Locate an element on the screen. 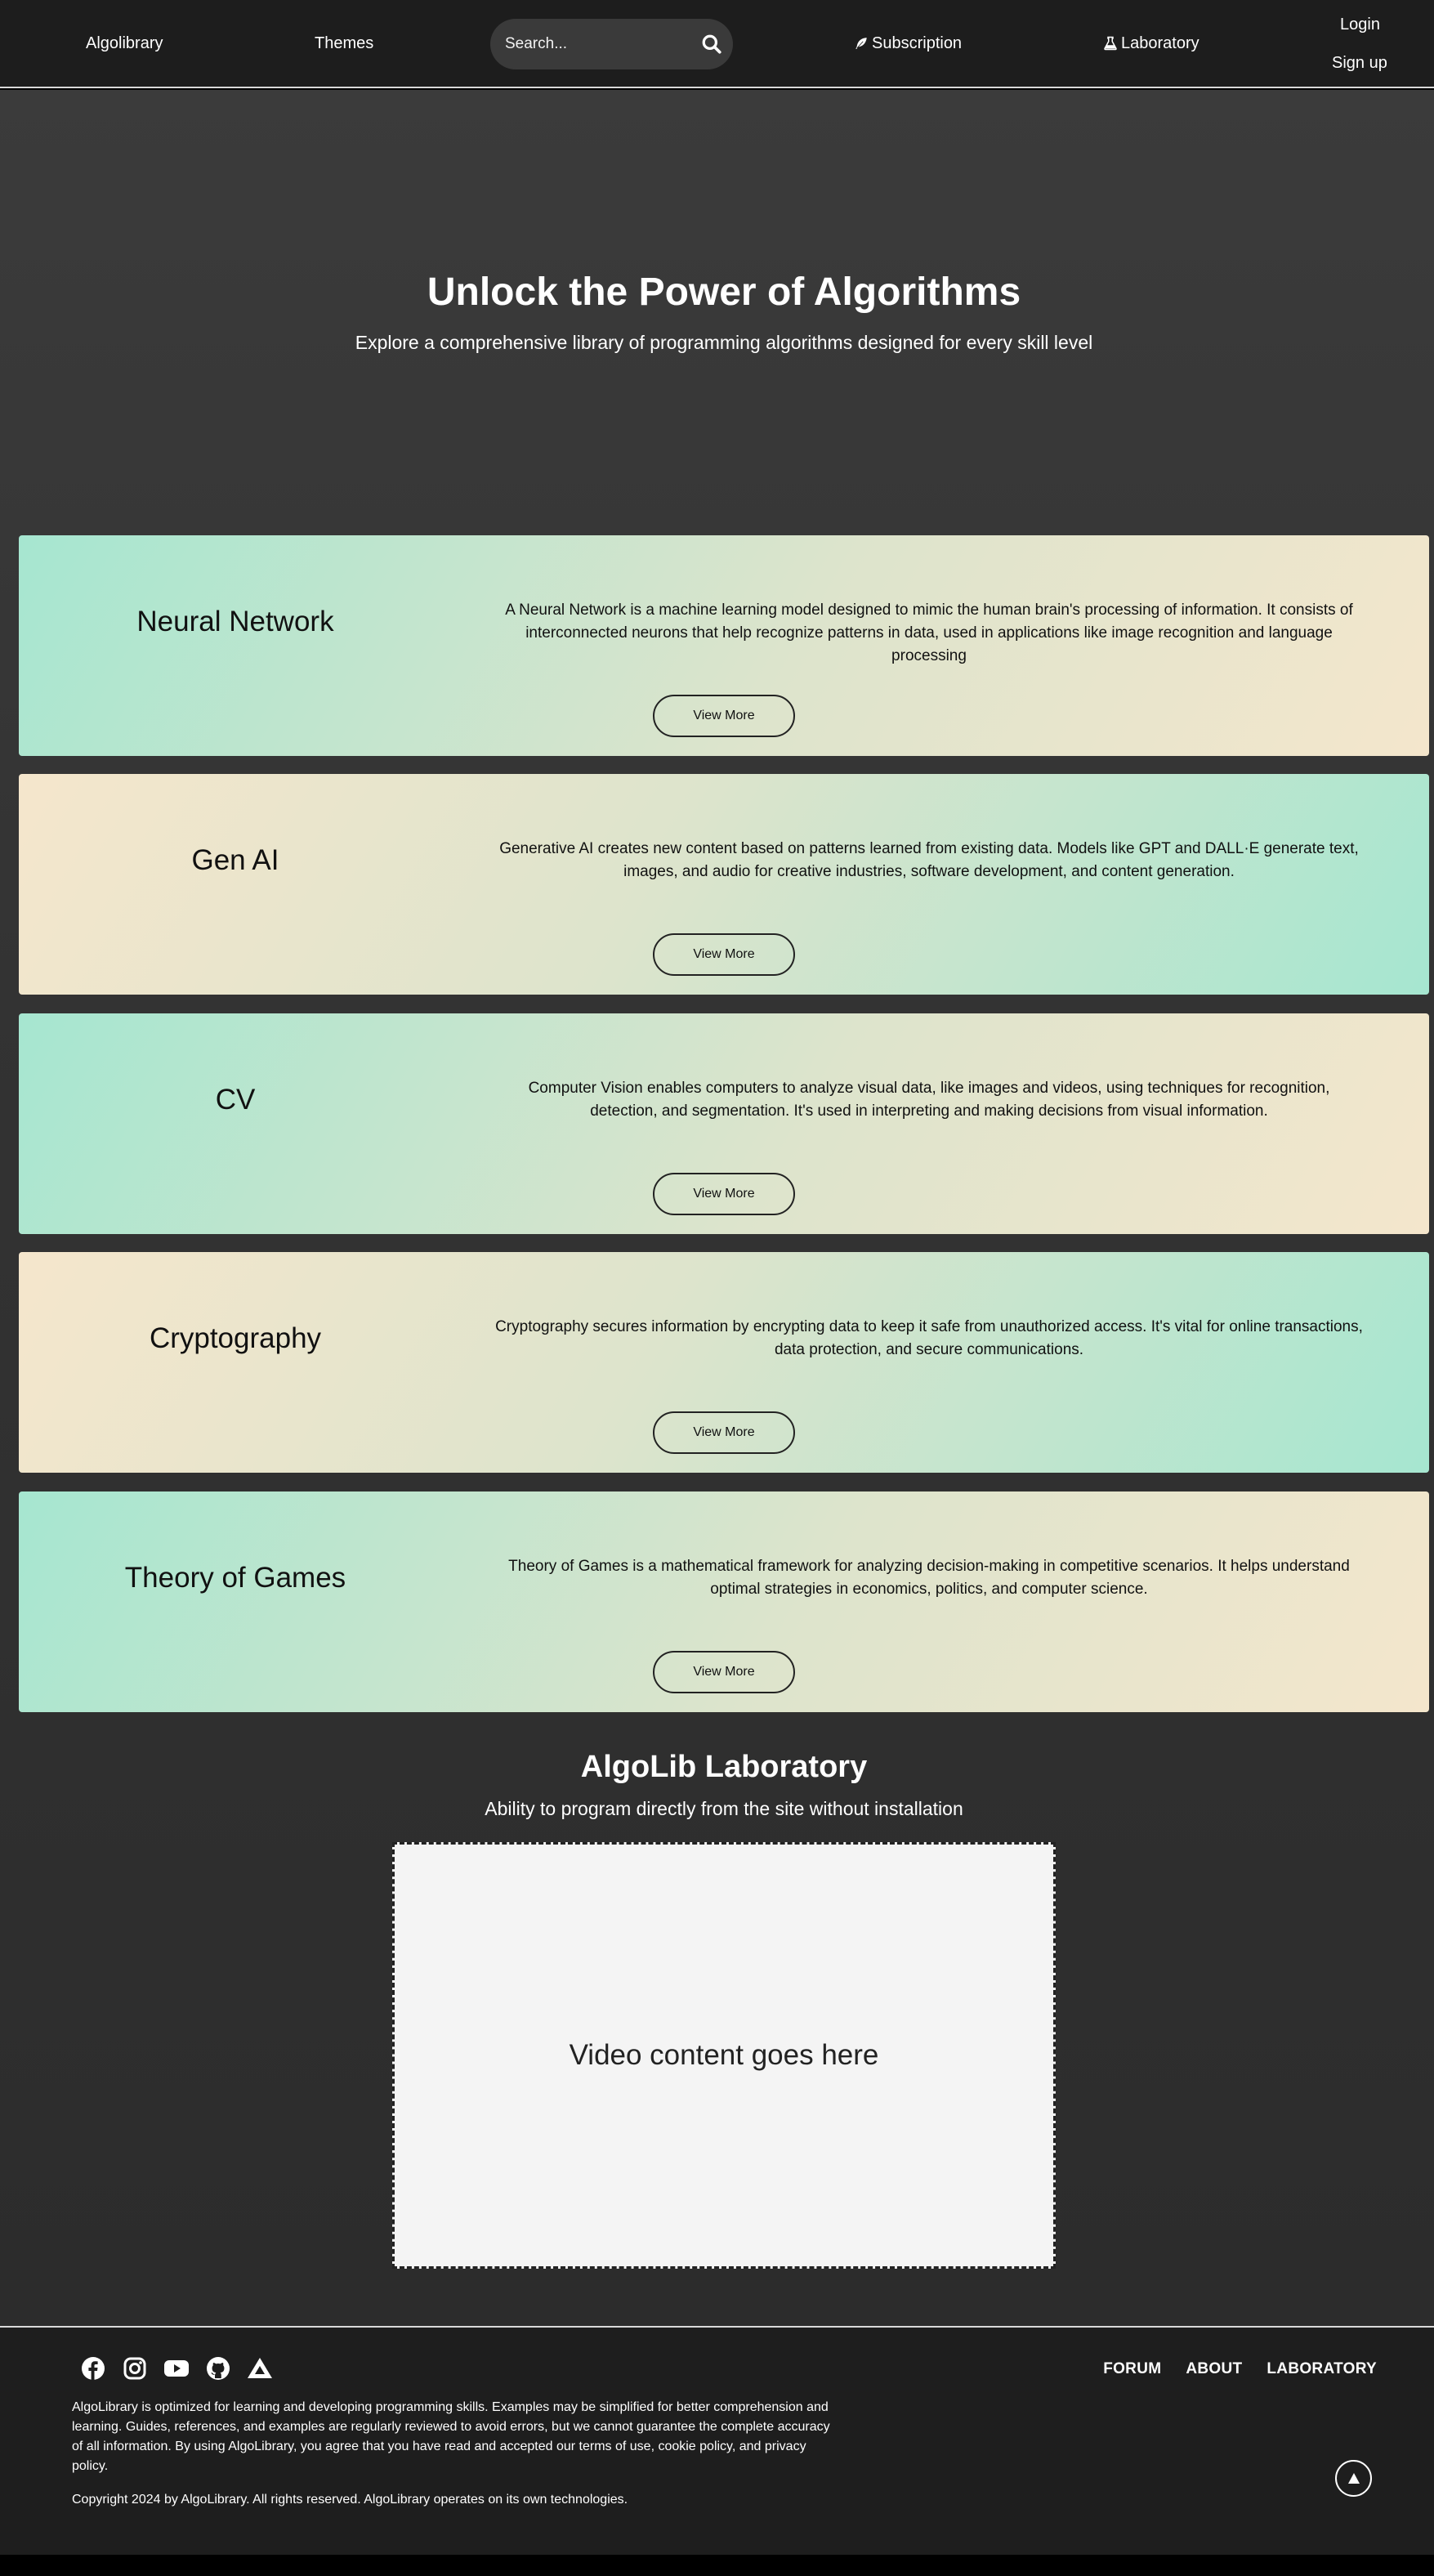 The height and width of the screenshot is (2576, 1434). footer-link-laboratory: LABORATORY is located at coordinates (1321, 2369).